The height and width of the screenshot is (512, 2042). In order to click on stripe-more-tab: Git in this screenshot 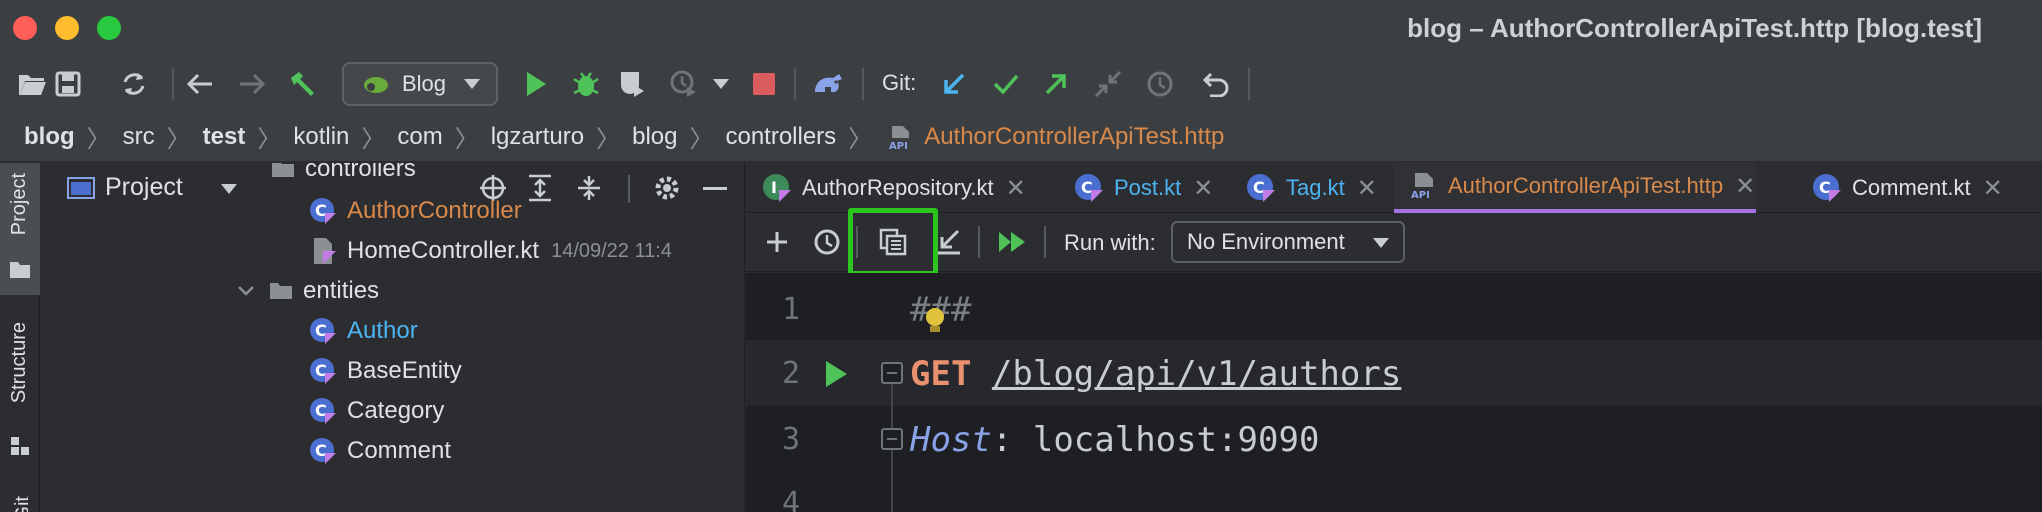, I will do `click(20, 504)`.